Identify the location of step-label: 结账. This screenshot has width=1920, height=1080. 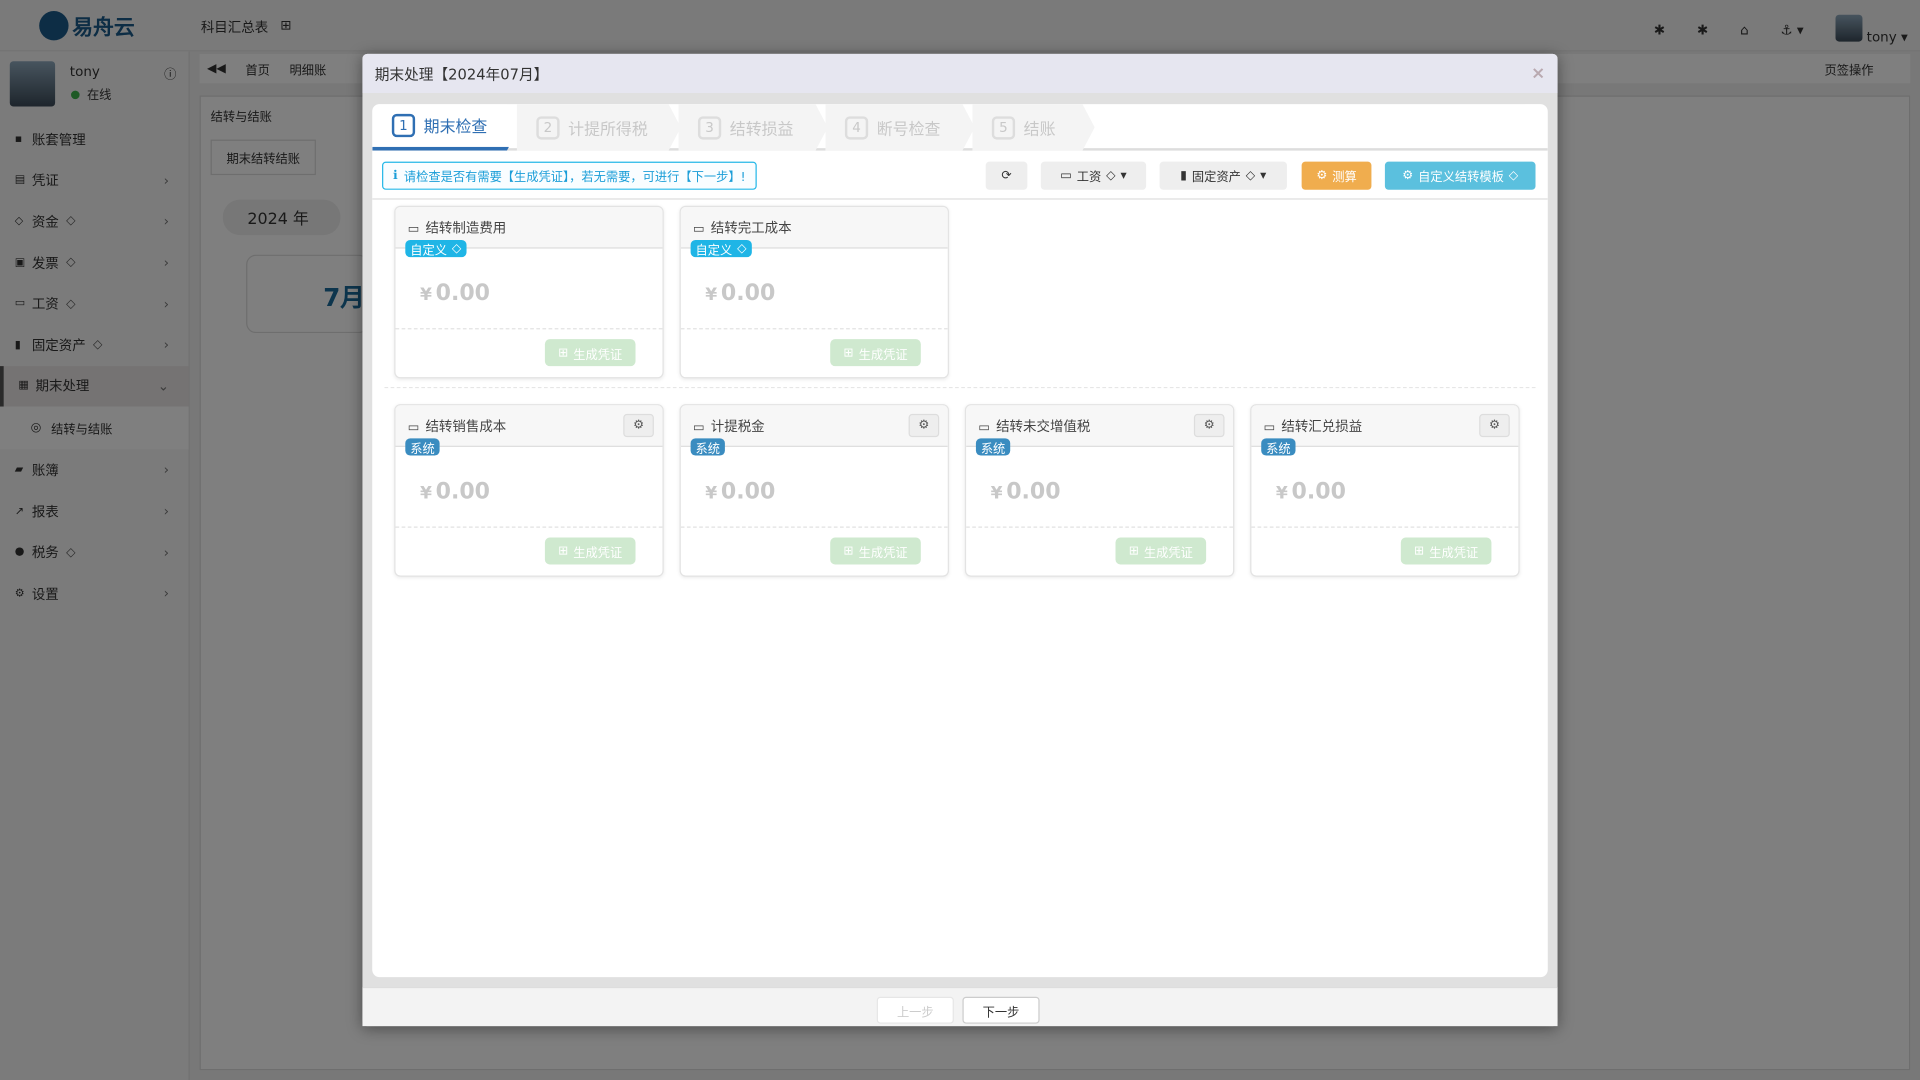
(1039, 129).